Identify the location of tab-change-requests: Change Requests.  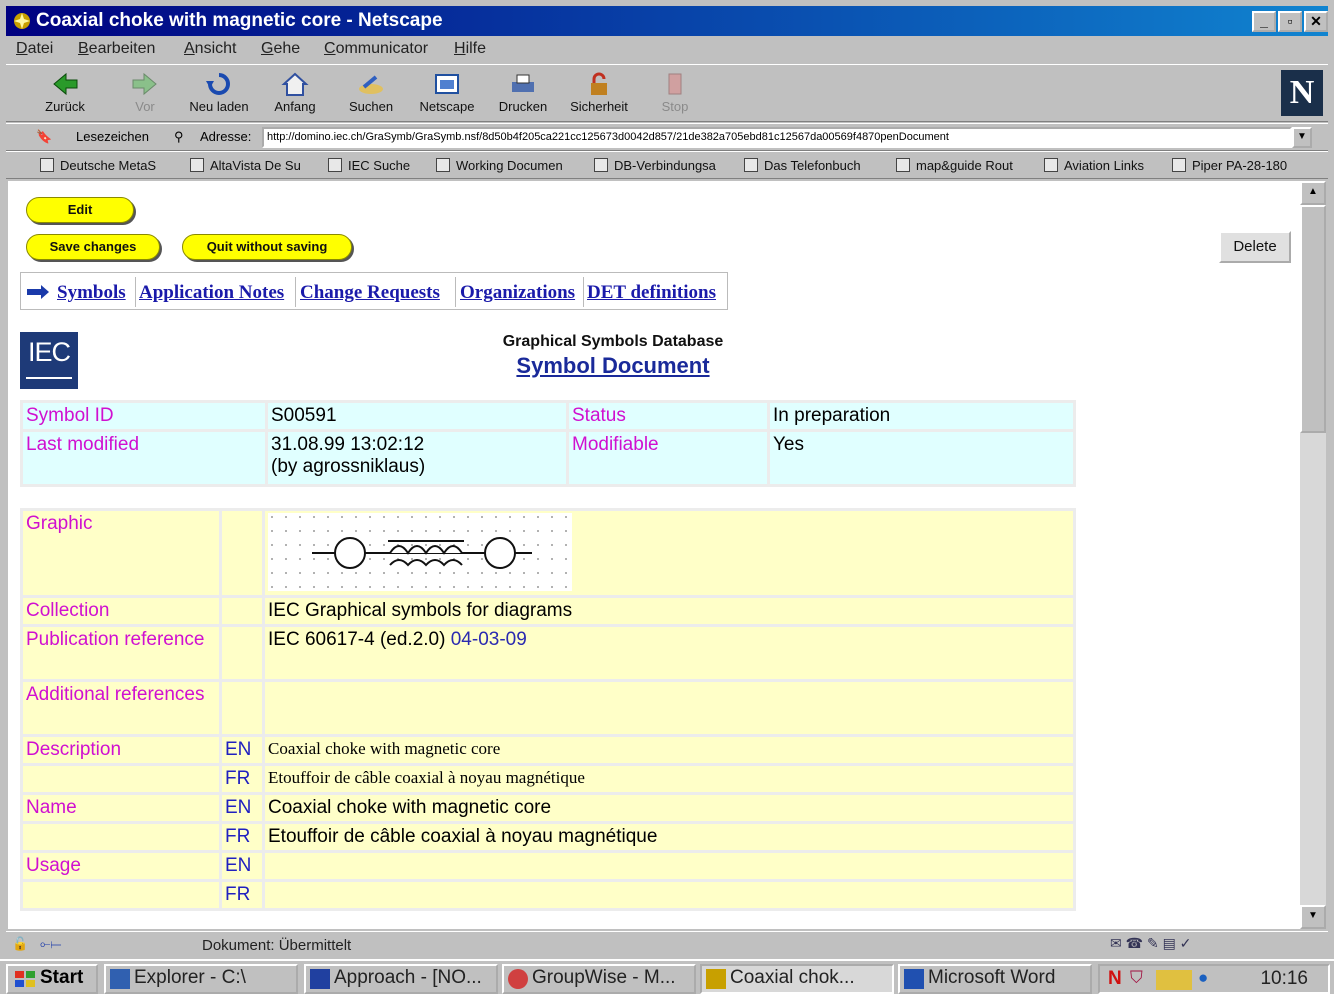
(370, 293).